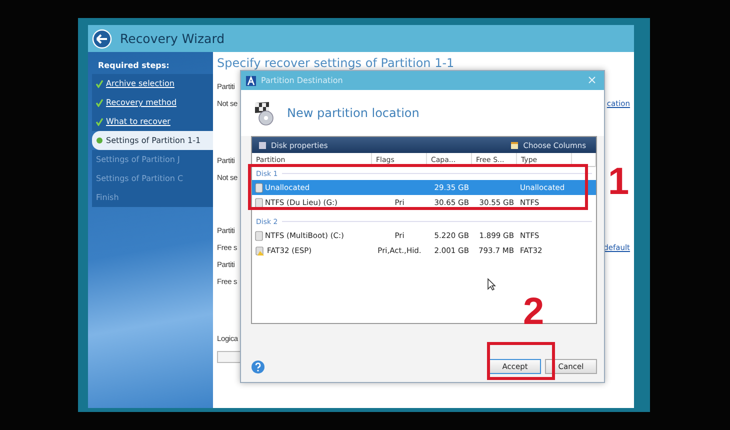 The width and height of the screenshot is (730, 430). What do you see at coordinates (251, 81) in the screenshot?
I see `app-logo-icon` at bounding box center [251, 81].